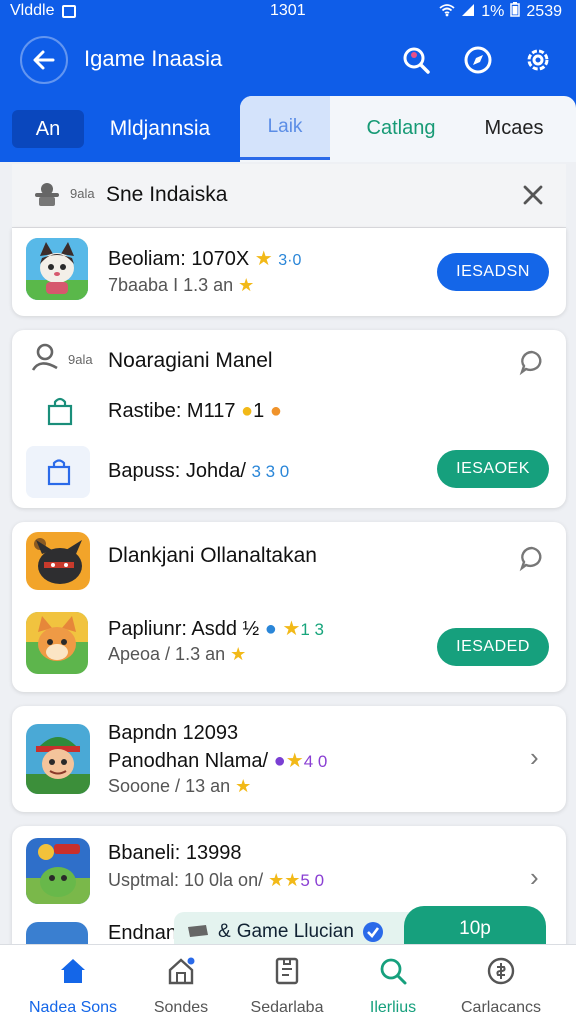 The image size is (576, 1024). I want to click on game-subtitle: Sooone / 13 an ★, so click(179, 786).